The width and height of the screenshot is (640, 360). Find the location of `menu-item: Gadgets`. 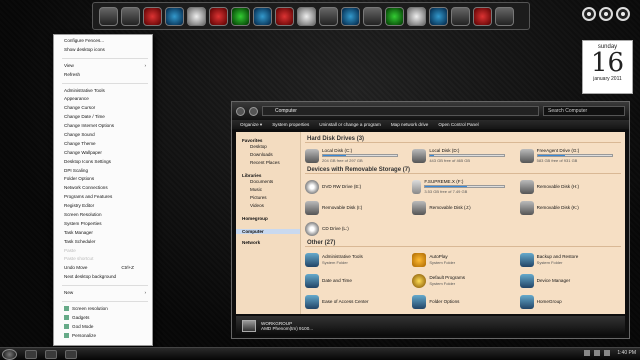

menu-item: Gadgets is located at coordinates (103, 318).